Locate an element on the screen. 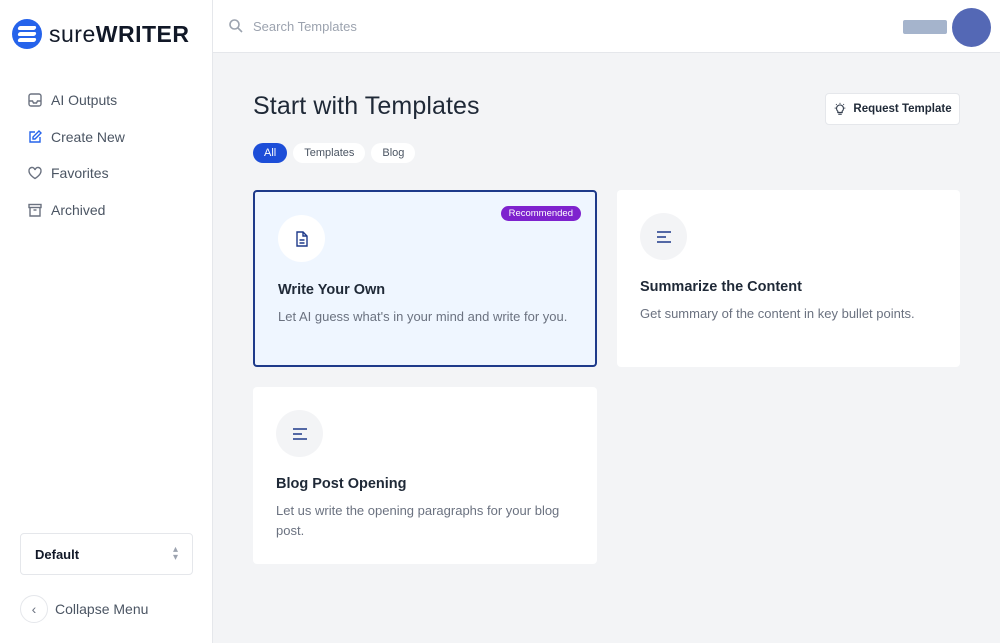  inbox-icon is located at coordinates (35, 100).